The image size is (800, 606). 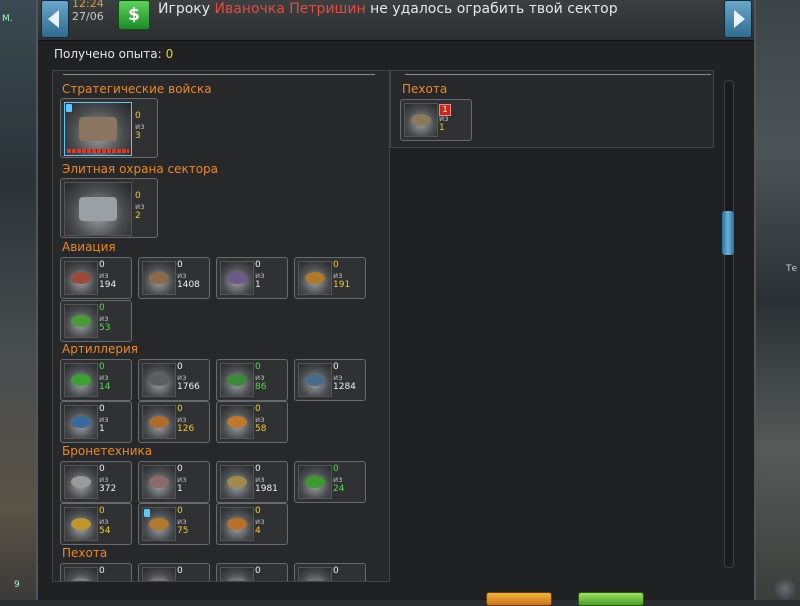 I want to click on background-mark: Те, so click(x=792, y=269).